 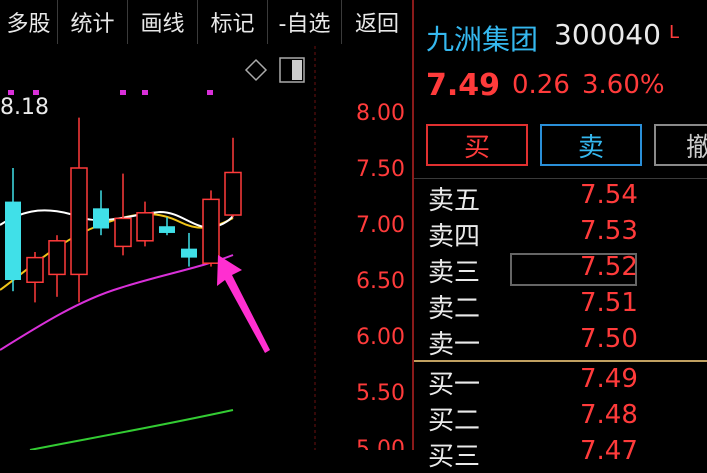 What do you see at coordinates (454, 201) in the screenshot?
I see `ask-label: 卖五` at bounding box center [454, 201].